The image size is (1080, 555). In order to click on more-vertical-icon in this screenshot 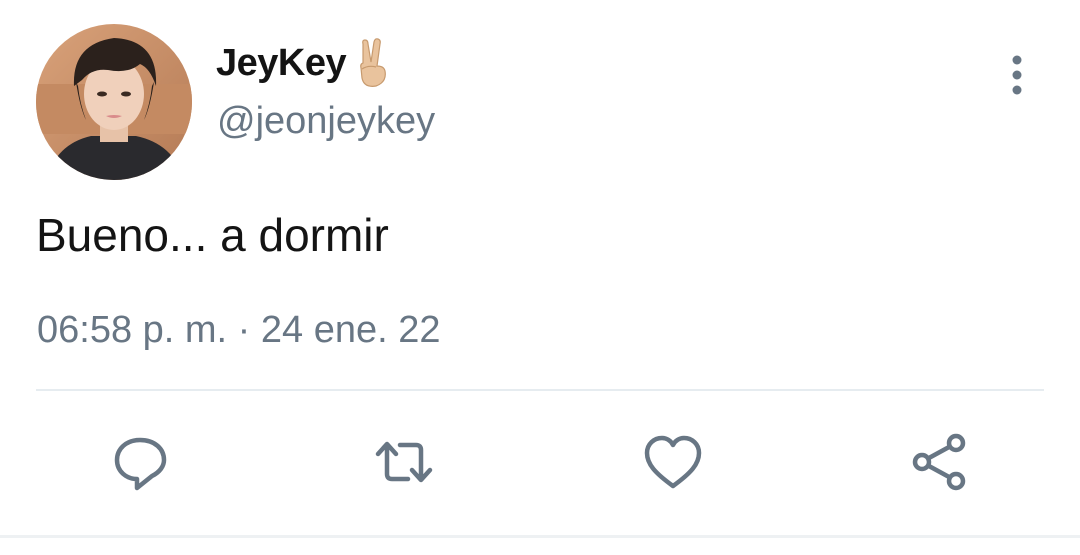, I will do `click(1017, 75)`.